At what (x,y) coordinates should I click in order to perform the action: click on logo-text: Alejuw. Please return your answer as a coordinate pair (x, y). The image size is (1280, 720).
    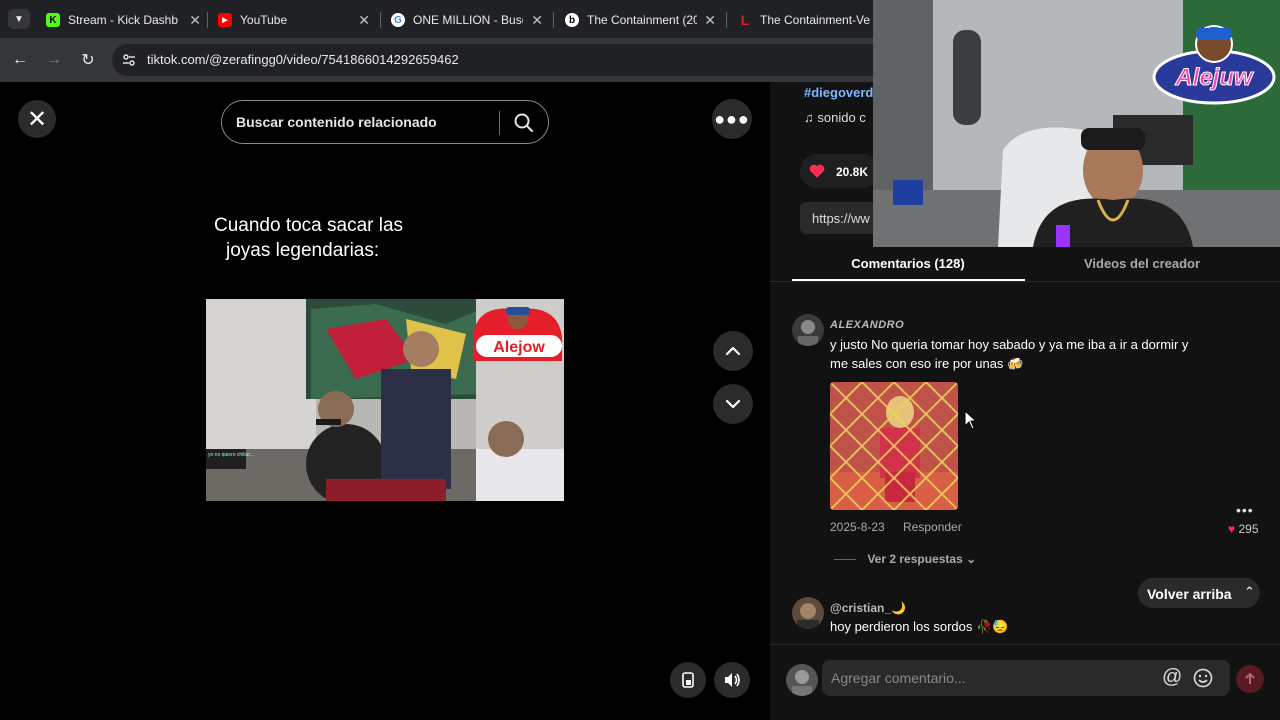
    Looking at the image, I should click on (1214, 77).